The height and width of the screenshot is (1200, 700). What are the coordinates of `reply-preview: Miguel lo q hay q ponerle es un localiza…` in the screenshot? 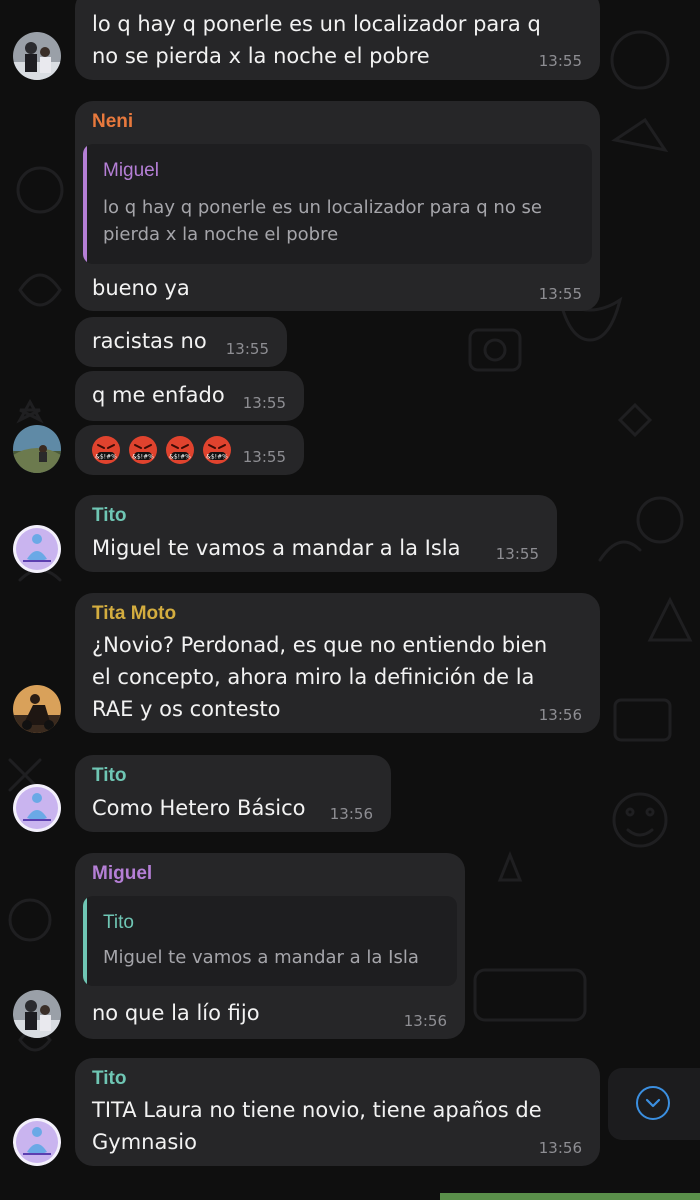 It's located at (337, 204).